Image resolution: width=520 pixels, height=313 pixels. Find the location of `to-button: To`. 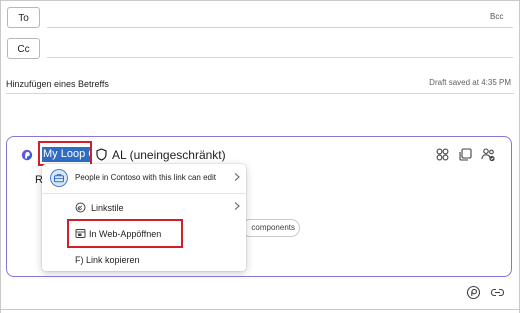

to-button: To is located at coordinates (23, 17).